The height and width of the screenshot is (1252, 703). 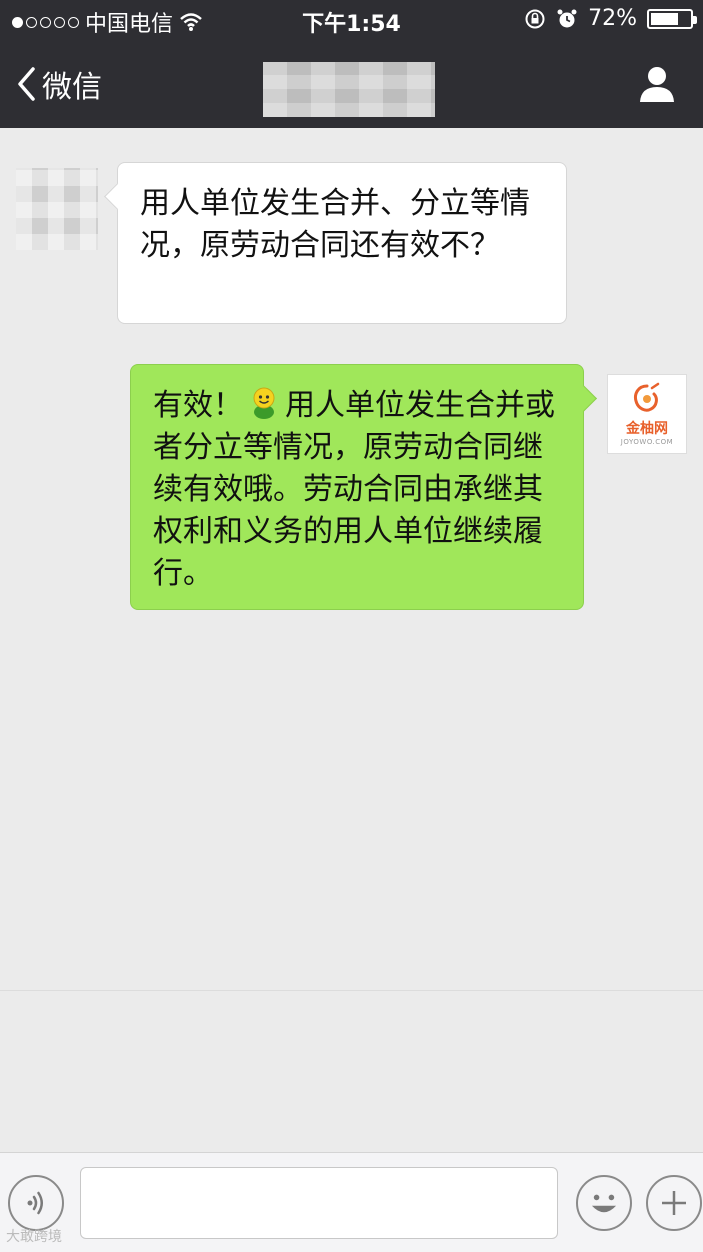 I want to click on back-button: 微信, so click(x=59, y=84).